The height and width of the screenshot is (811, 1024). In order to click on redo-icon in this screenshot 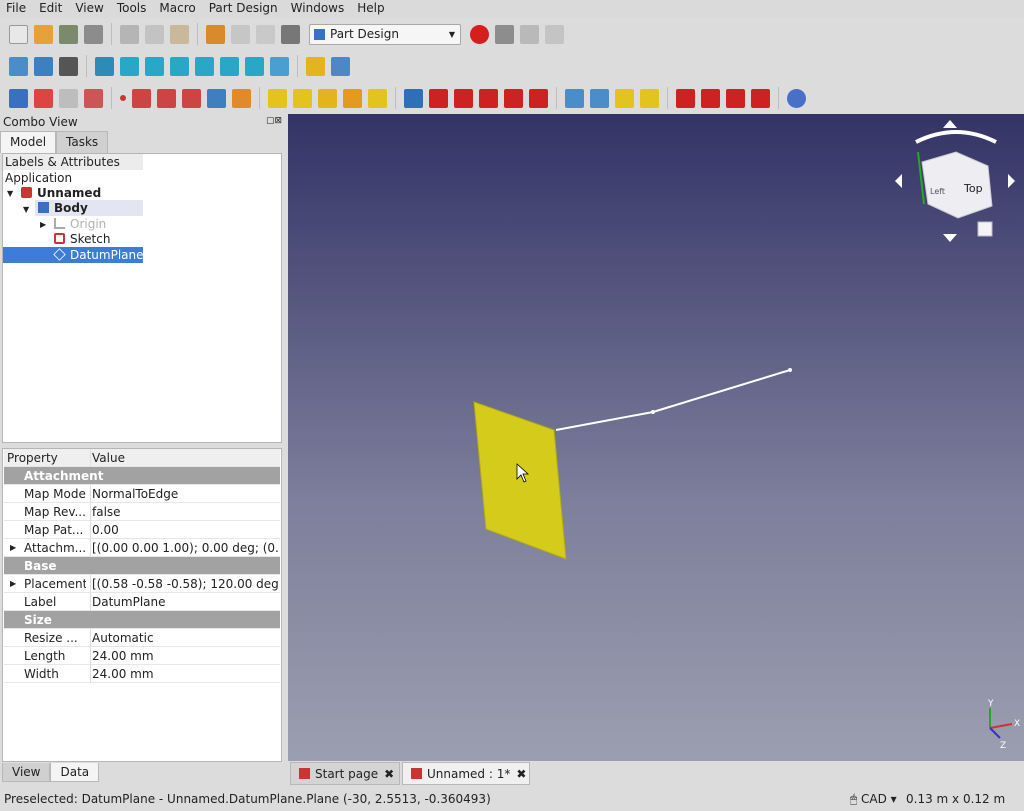, I will do `click(240, 34)`.